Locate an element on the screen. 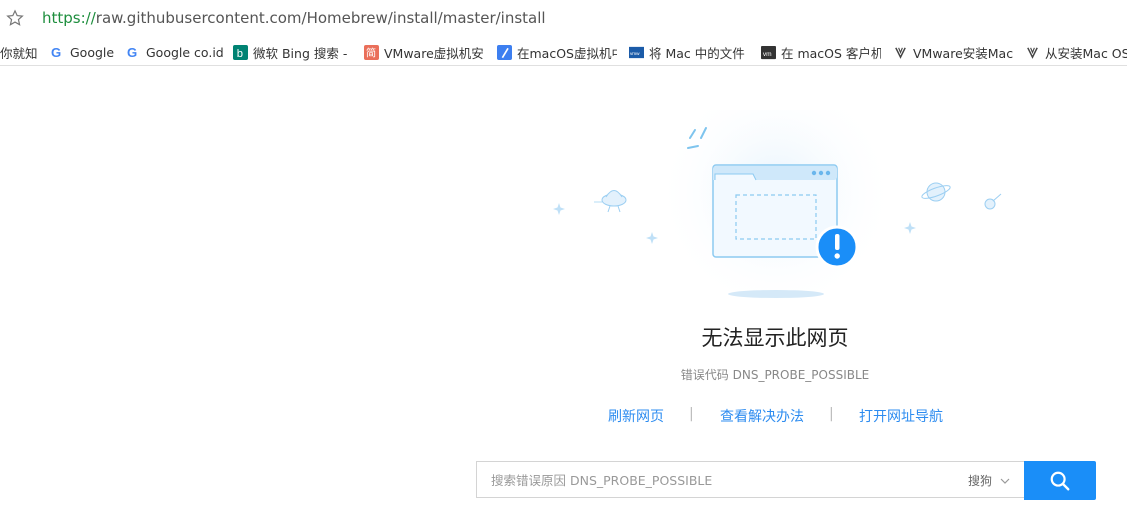  bookmark-item: 从安装Mac OS is located at coordinates (1076, 52).